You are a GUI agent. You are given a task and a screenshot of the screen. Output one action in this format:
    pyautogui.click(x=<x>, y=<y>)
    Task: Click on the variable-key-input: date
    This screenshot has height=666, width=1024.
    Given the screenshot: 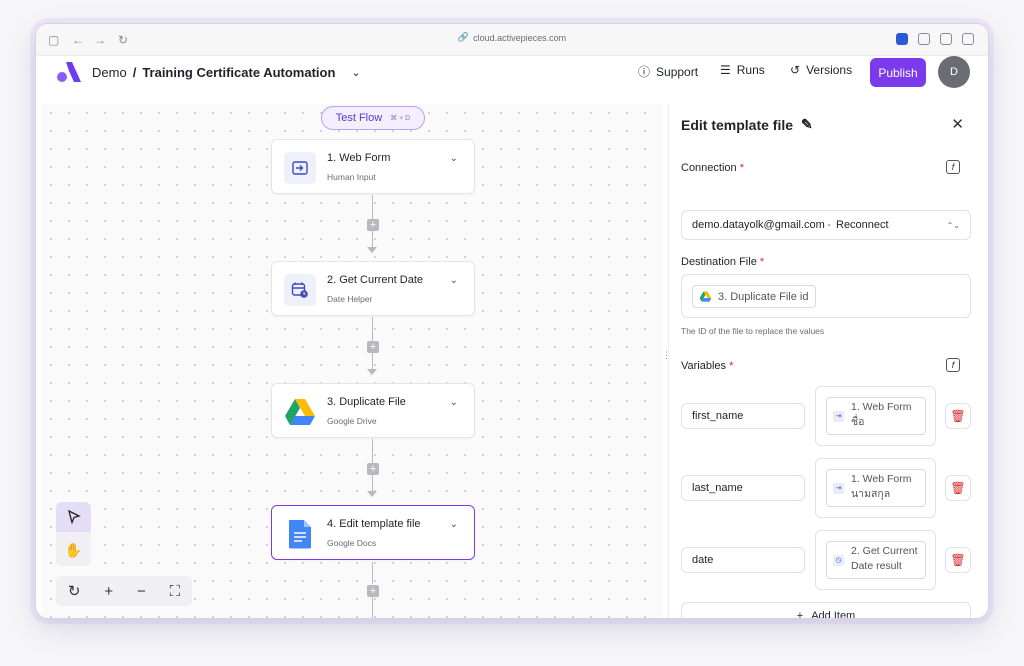 What is the action you would take?
    pyautogui.click(x=743, y=560)
    